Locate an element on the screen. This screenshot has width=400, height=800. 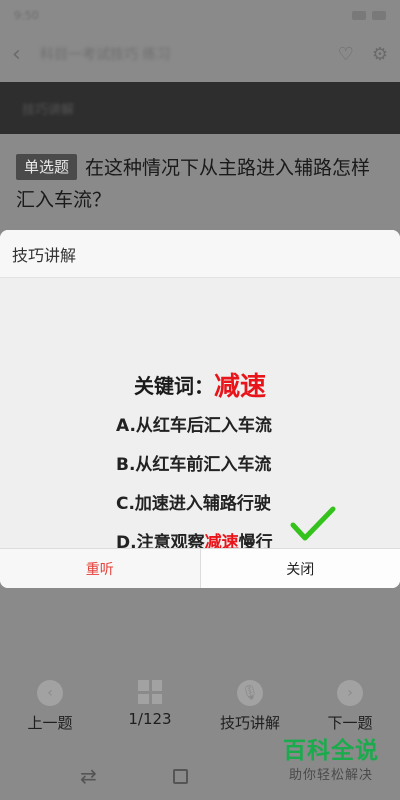
dark-band-text: 技巧讲解 is located at coordinates (48, 110).